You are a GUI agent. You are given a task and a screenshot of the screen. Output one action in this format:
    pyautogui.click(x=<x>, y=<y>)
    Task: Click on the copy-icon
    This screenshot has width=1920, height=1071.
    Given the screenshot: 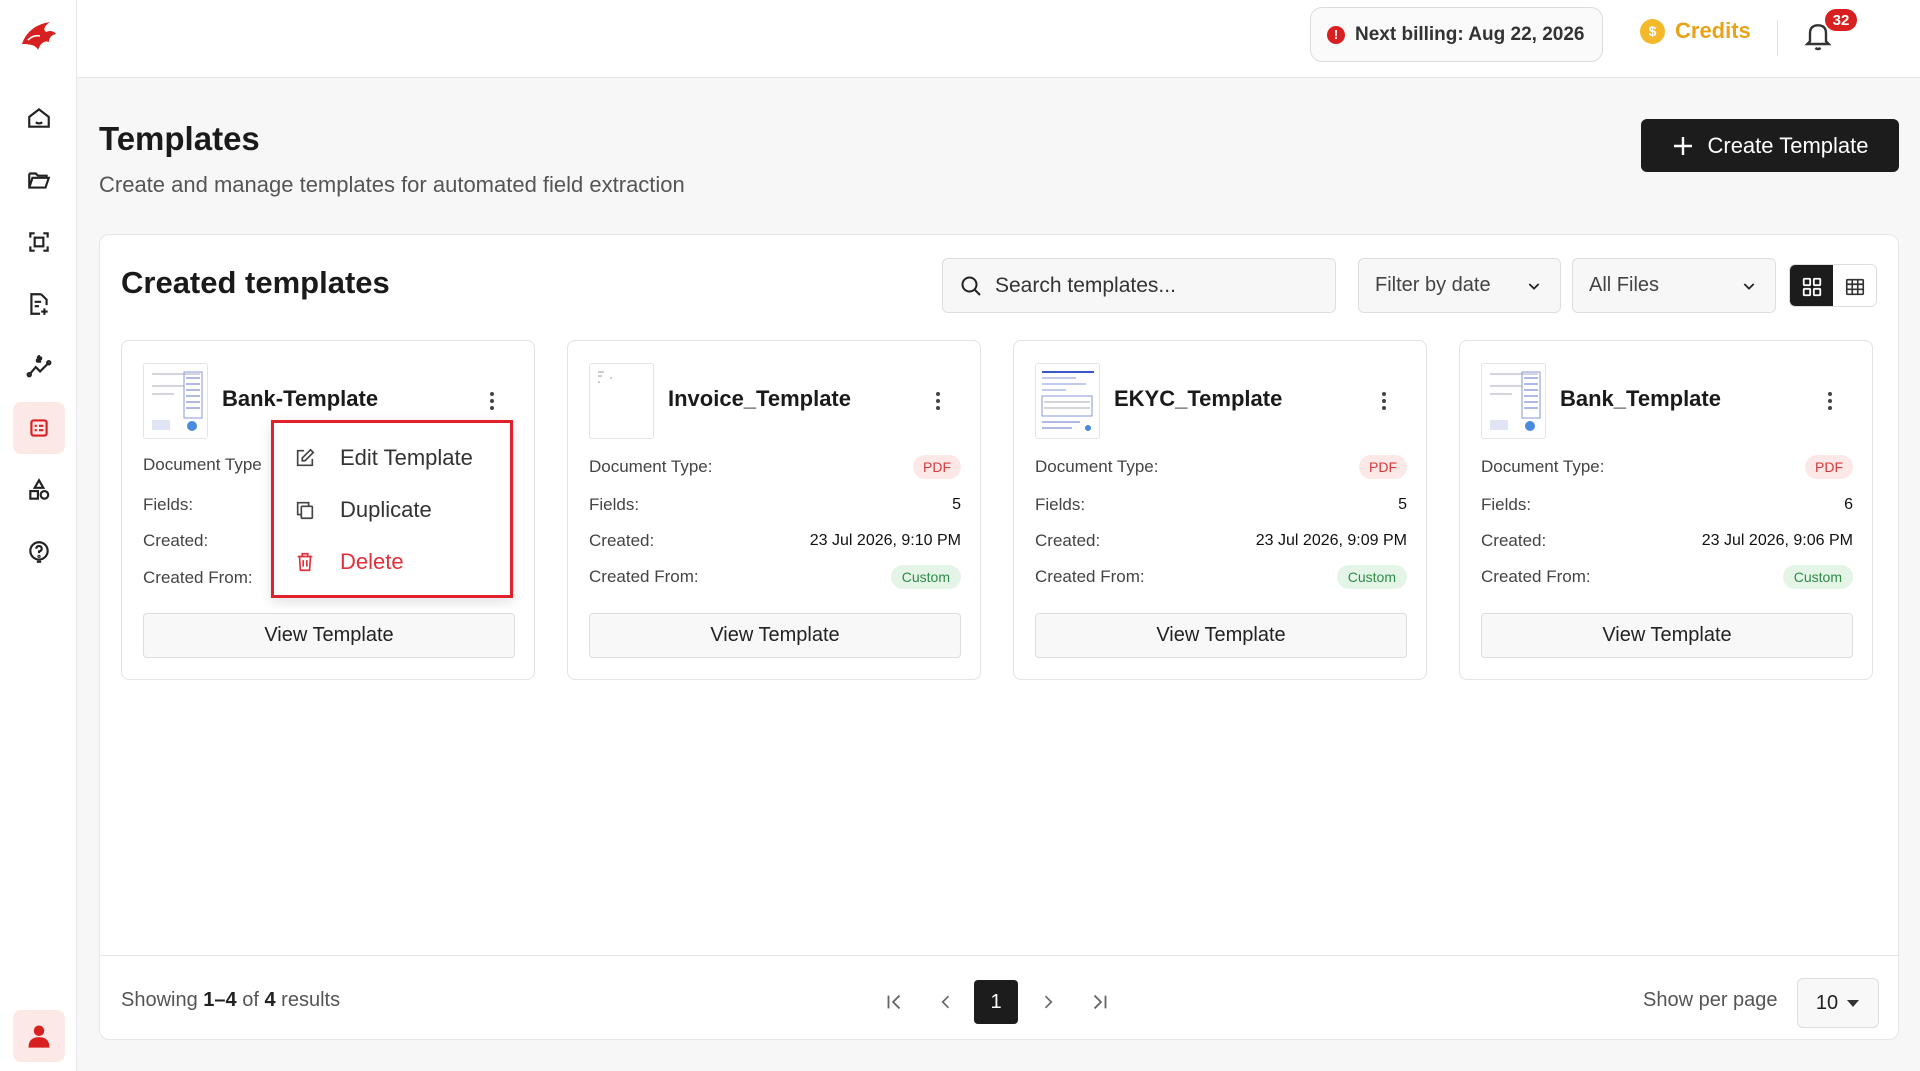 What is the action you would take?
    pyautogui.click(x=305, y=510)
    